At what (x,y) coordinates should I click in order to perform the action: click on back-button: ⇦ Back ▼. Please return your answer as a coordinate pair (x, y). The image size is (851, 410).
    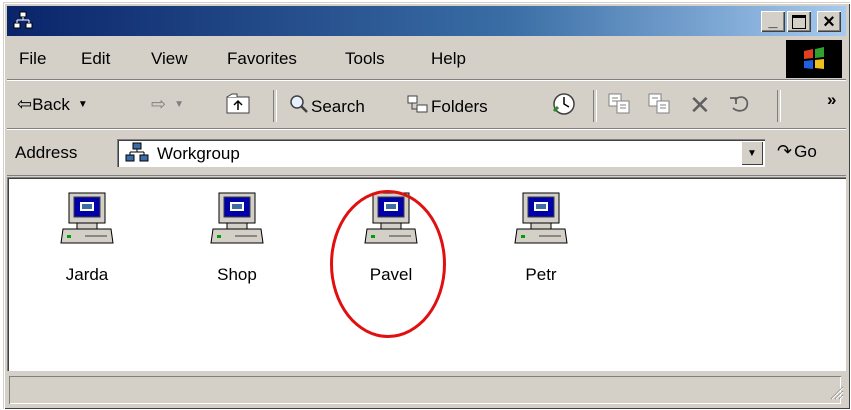
    Looking at the image, I should click on (52, 104).